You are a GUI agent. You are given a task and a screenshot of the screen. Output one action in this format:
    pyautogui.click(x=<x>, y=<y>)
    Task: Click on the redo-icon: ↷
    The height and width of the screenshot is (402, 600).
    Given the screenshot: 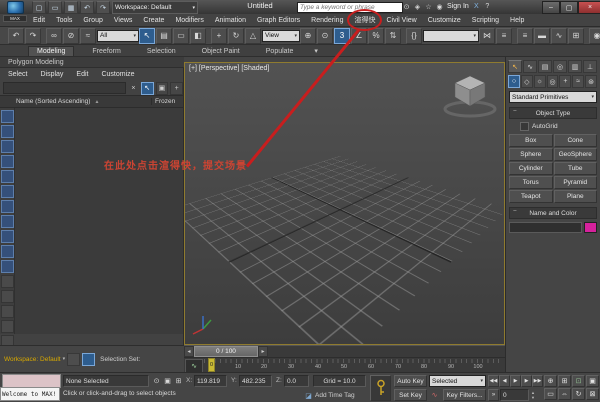 What is the action you would take?
    pyautogui.click(x=103, y=7)
    